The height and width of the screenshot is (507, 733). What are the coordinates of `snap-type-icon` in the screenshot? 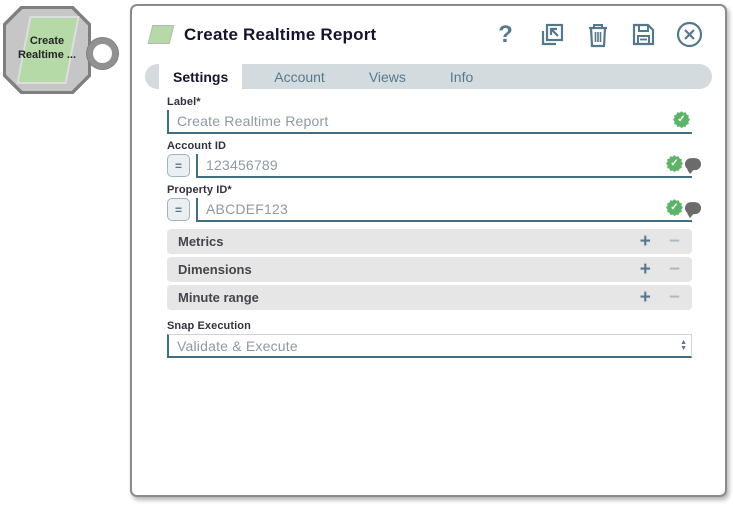 It's located at (161, 34).